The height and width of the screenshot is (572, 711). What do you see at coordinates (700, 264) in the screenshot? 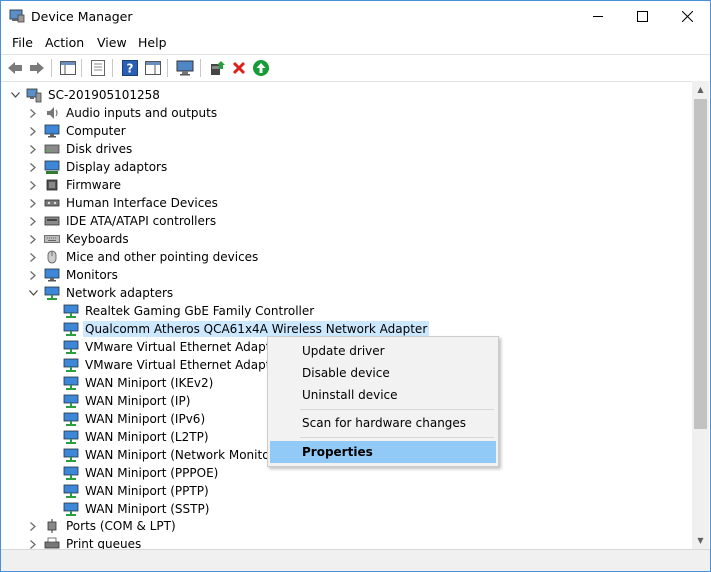
I see `scrollbar-thumb` at bounding box center [700, 264].